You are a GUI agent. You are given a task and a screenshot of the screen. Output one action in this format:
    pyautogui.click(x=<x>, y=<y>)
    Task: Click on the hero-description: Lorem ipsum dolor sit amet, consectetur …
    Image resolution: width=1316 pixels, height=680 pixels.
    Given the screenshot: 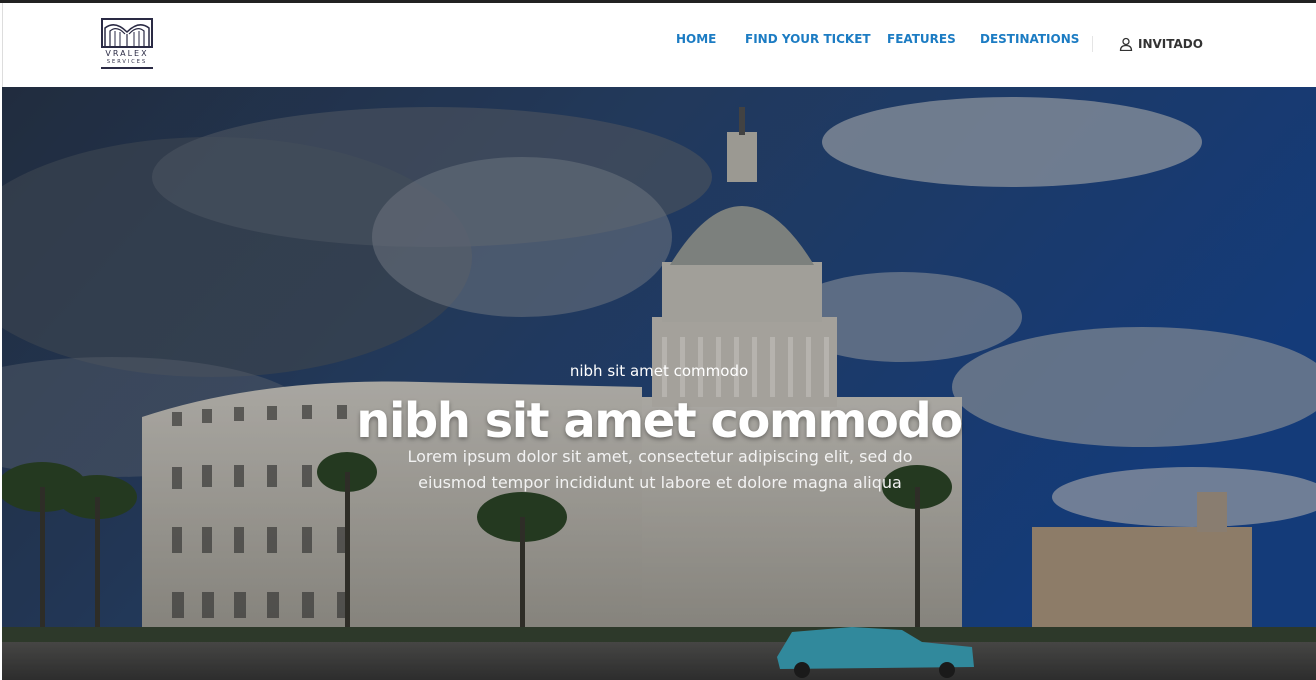 What is the action you would take?
    pyautogui.click(x=660, y=469)
    